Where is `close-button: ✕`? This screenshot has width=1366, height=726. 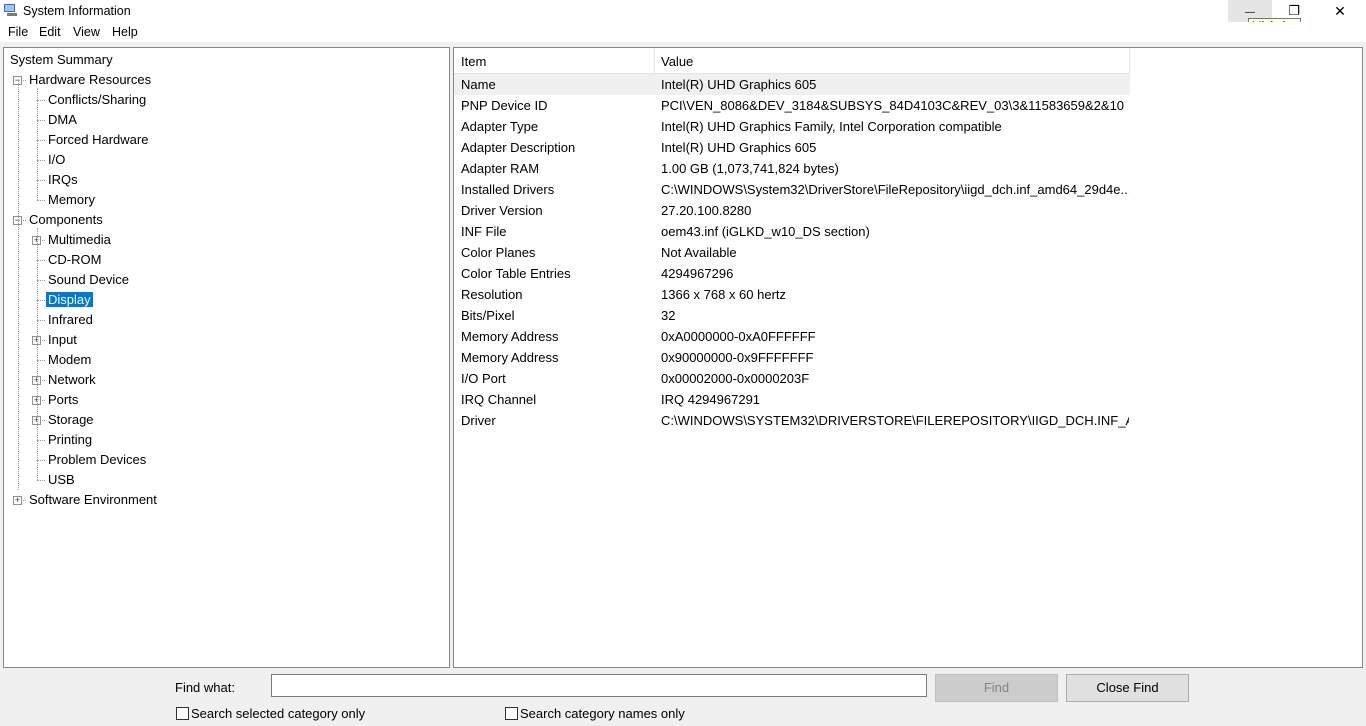
close-button: ✕ is located at coordinates (1340, 11).